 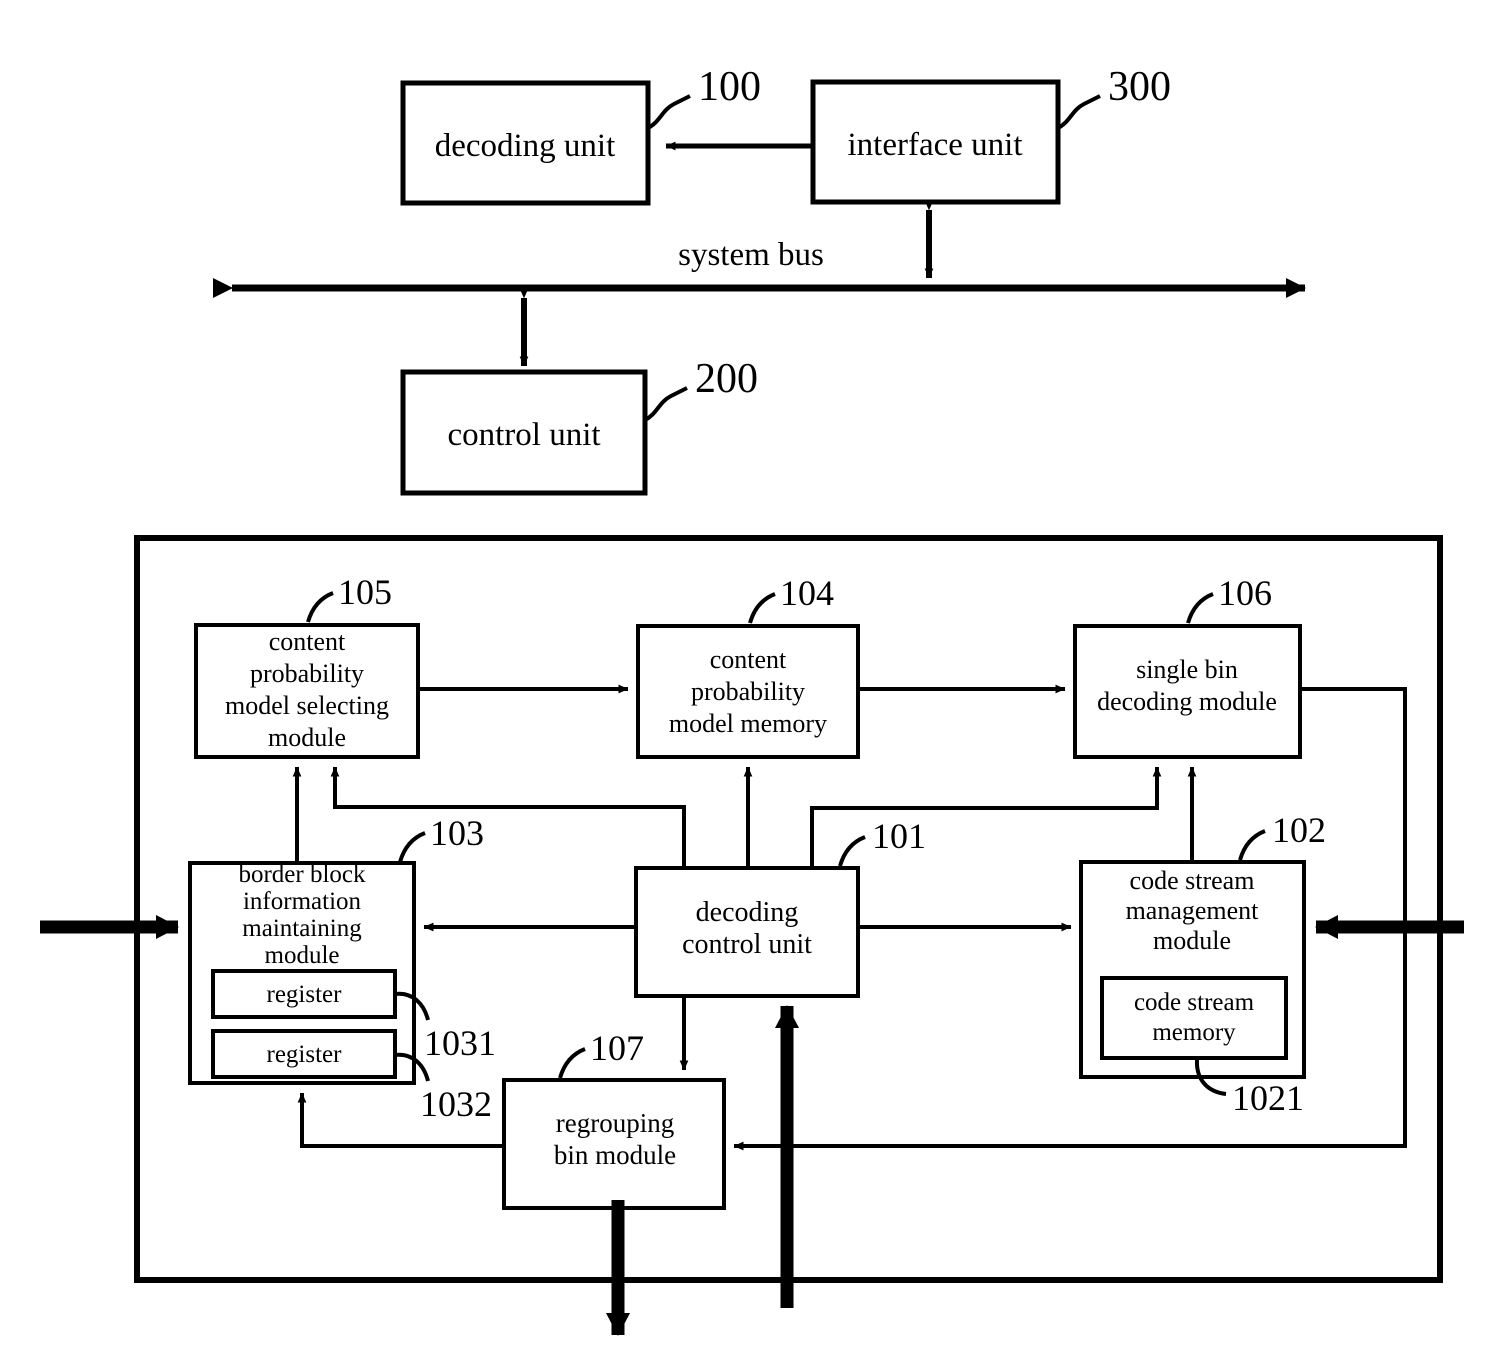 What do you see at coordinates (807, 593) in the screenshot?
I see `ref-number-104: 104` at bounding box center [807, 593].